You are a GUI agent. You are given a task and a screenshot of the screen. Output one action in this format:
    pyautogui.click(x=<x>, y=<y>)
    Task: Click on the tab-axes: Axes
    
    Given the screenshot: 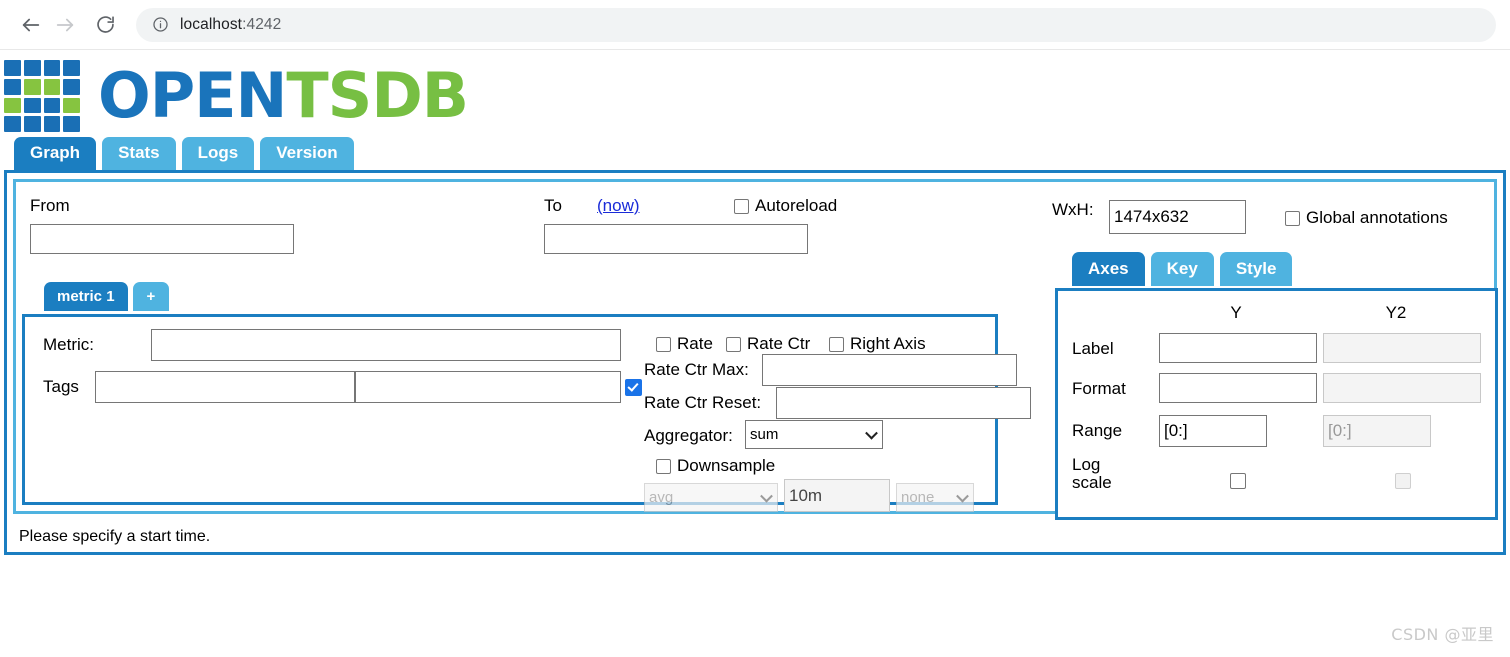 What is the action you would take?
    pyautogui.click(x=1108, y=269)
    